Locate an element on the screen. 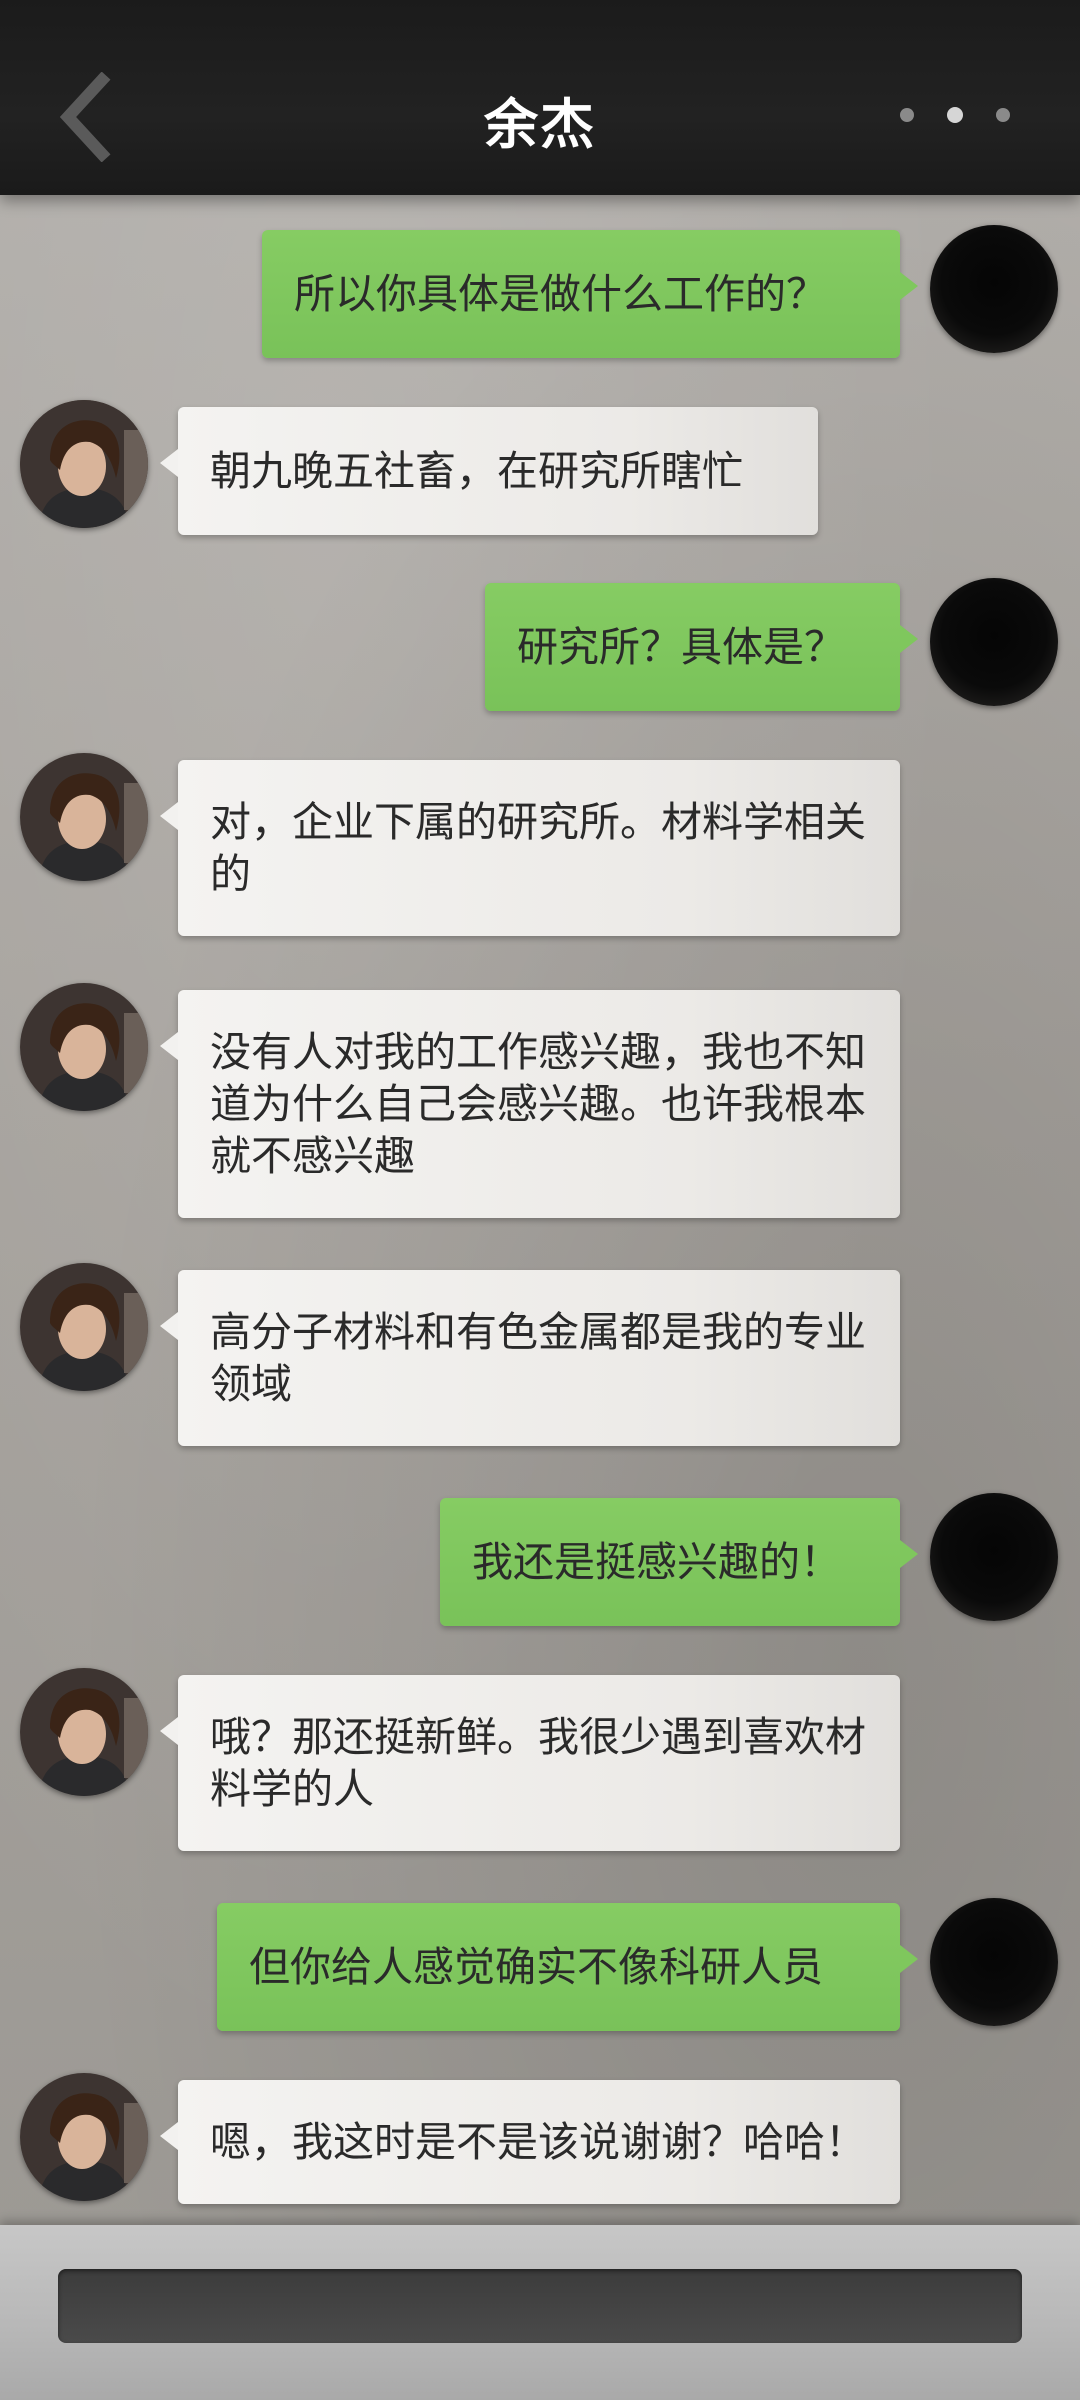 Image resolution: width=1080 pixels, height=2400 pixels. message-bubble: 嗯，我这时是不是该说谢谢？哈哈！ is located at coordinates (530, 2142).